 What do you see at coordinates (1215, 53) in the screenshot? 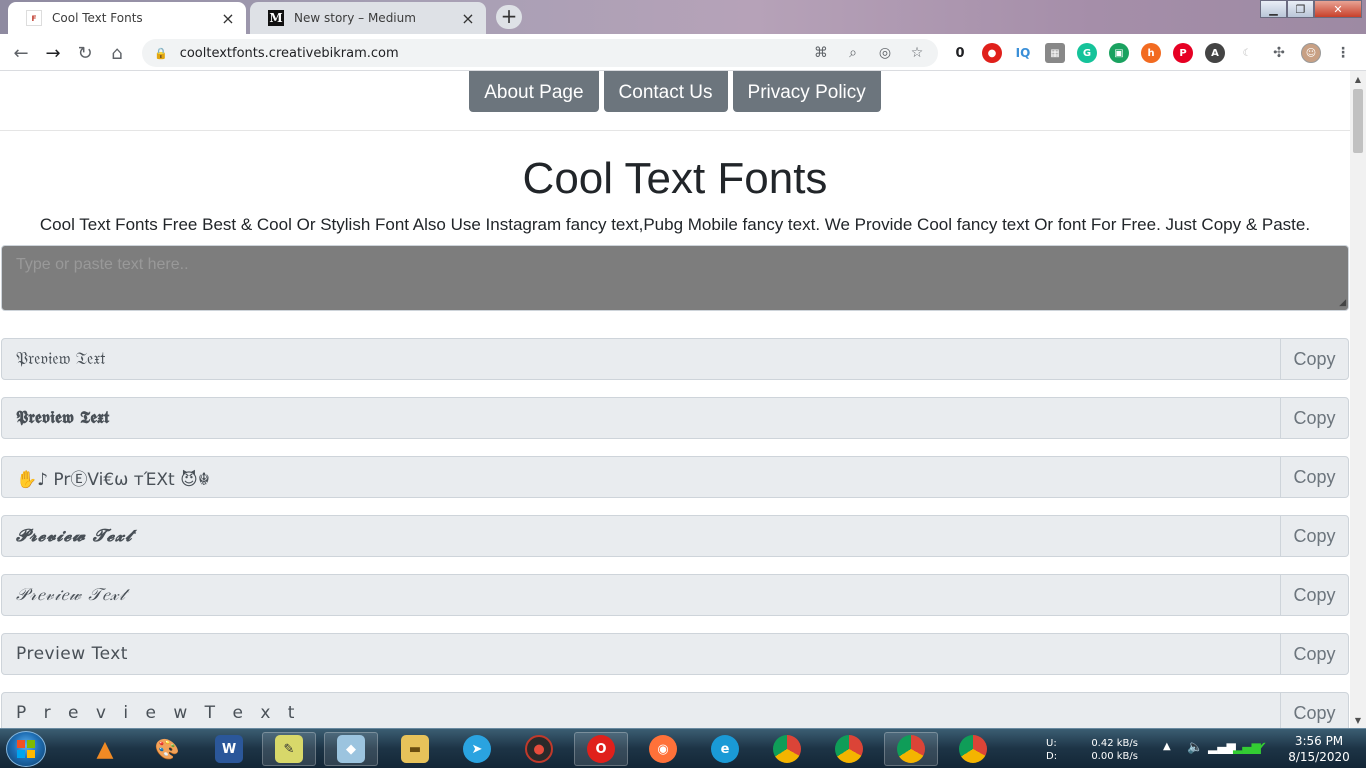
I see `vpn-extension-icon: A` at bounding box center [1215, 53].